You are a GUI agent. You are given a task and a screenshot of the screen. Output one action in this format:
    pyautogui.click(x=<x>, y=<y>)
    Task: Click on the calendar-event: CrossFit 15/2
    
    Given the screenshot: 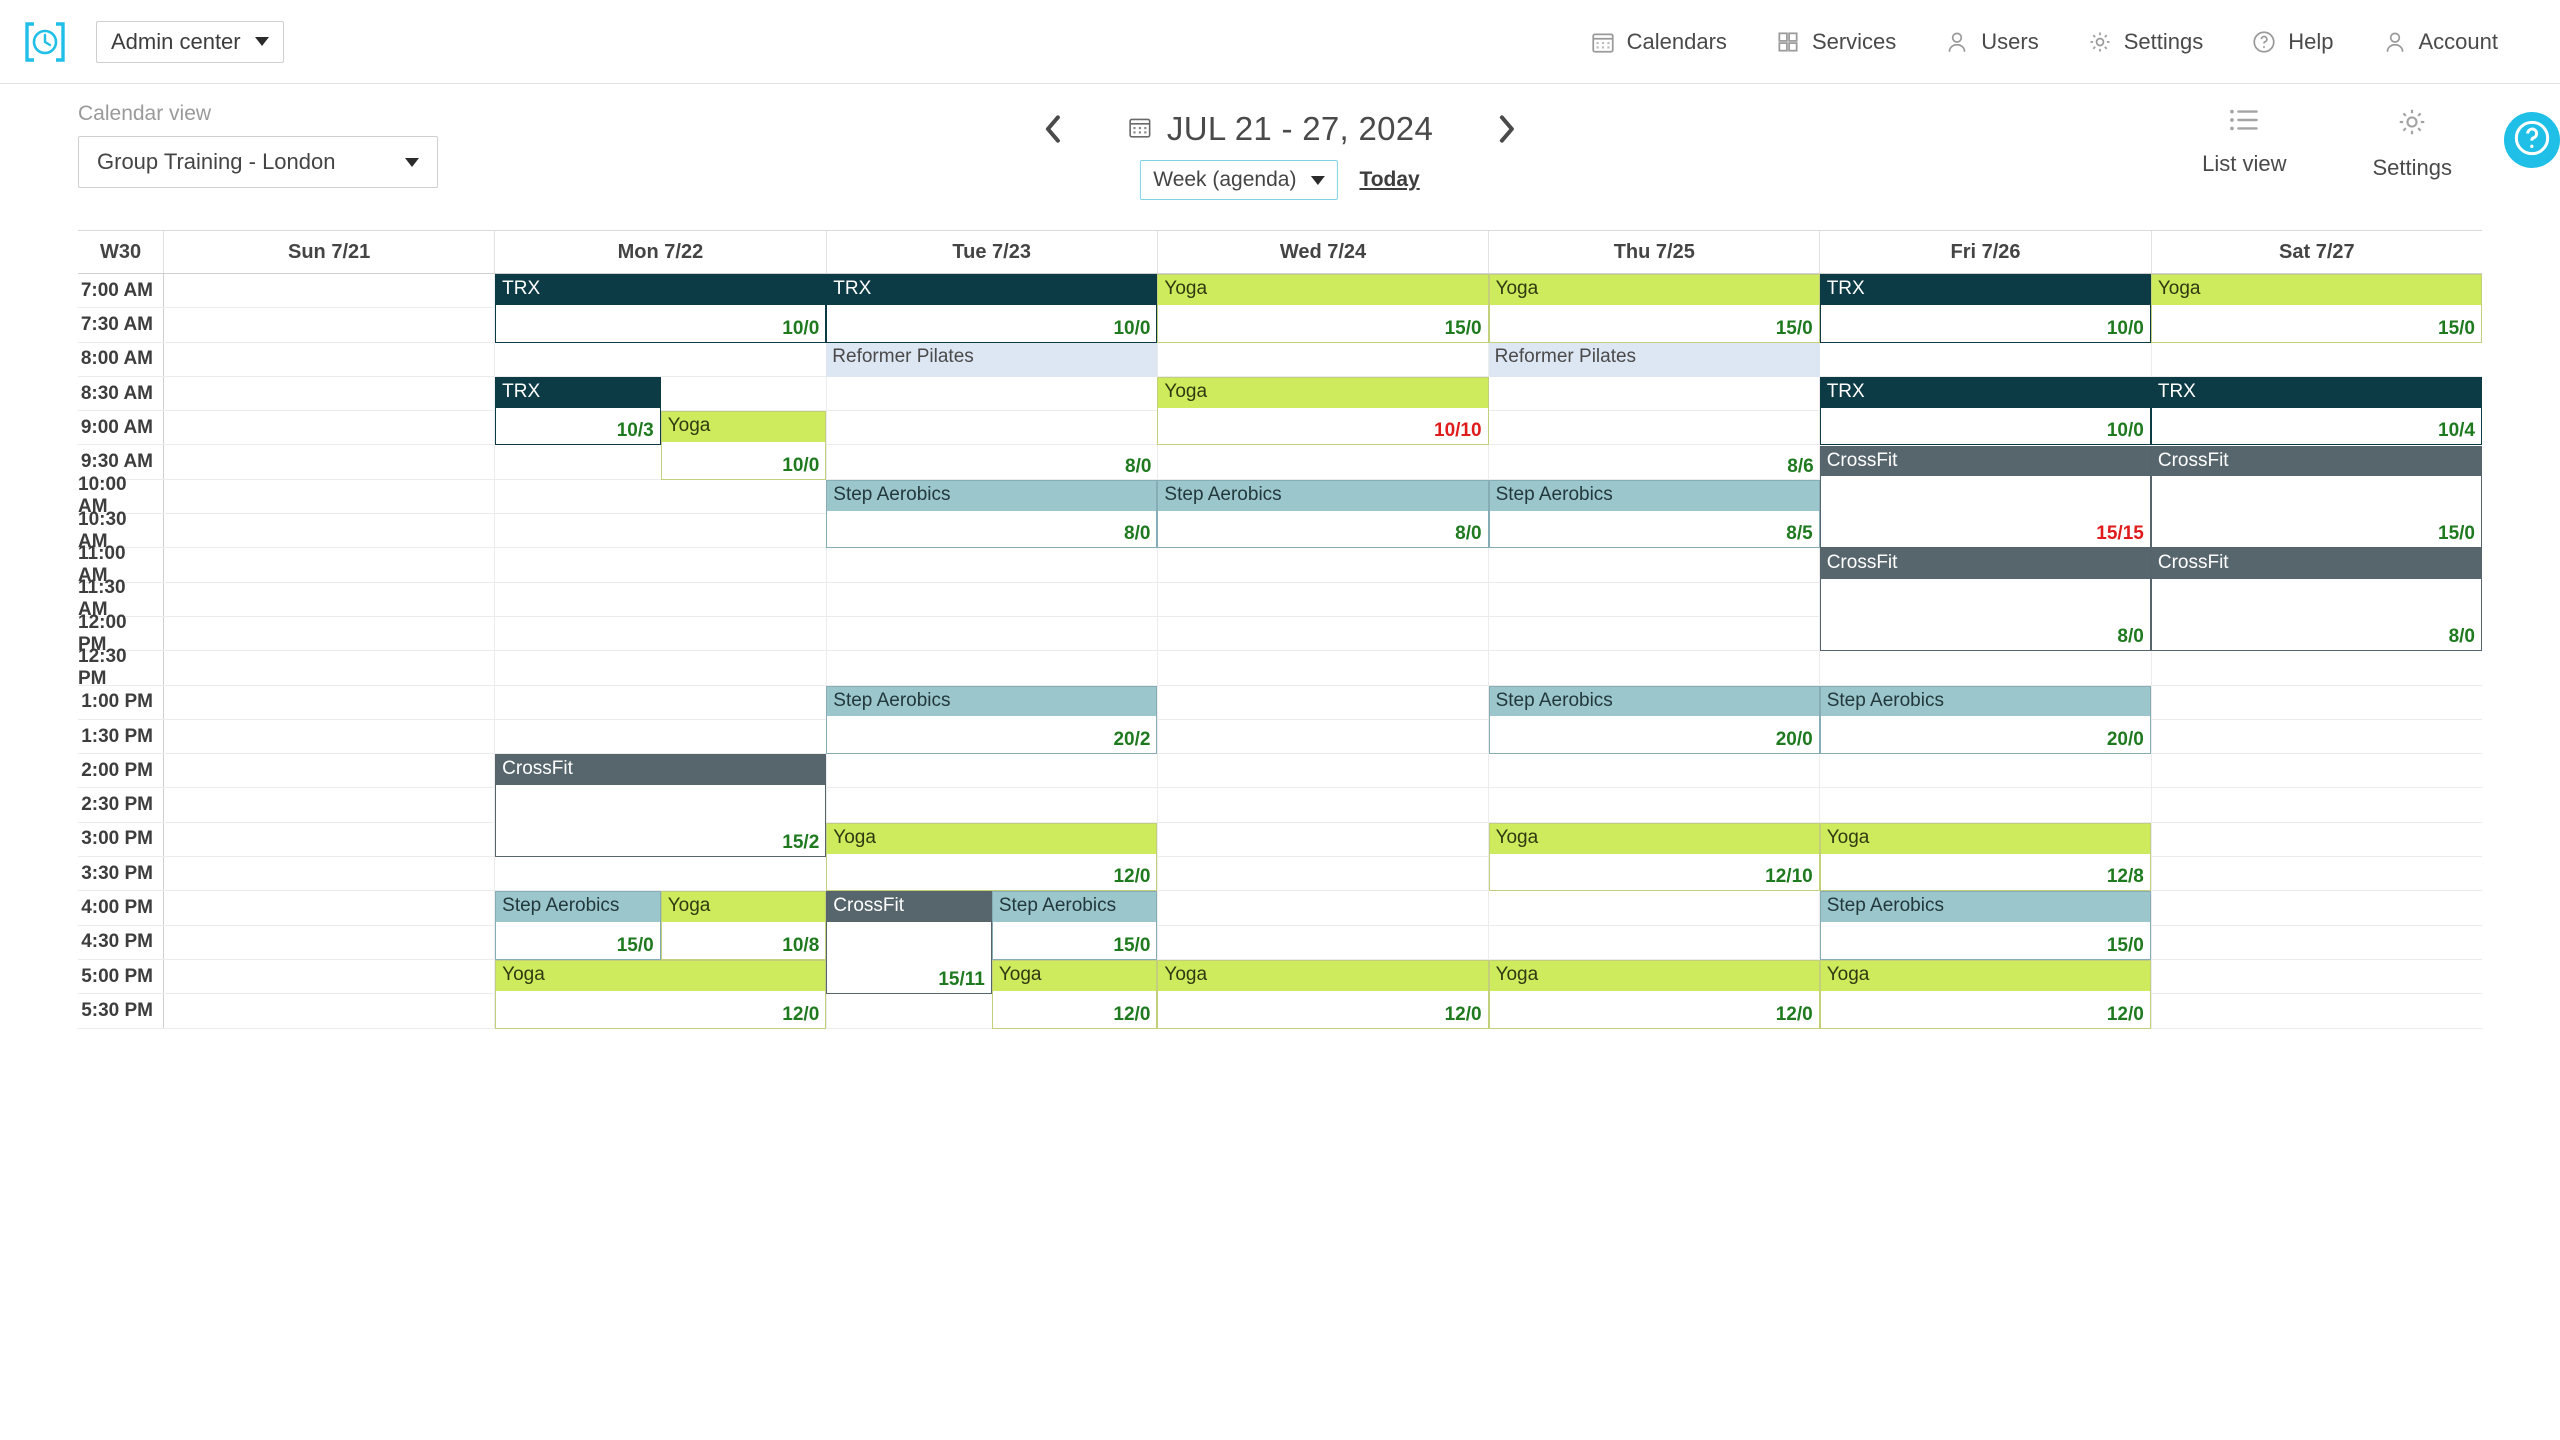 What is the action you would take?
    pyautogui.click(x=661, y=806)
    